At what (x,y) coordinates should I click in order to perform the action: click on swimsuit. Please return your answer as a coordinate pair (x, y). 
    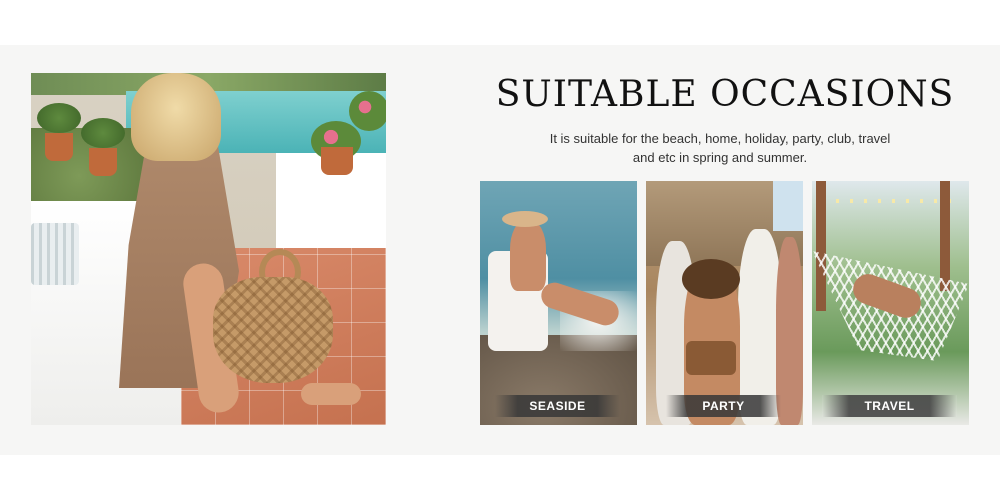
    Looking at the image, I should click on (711, 358).